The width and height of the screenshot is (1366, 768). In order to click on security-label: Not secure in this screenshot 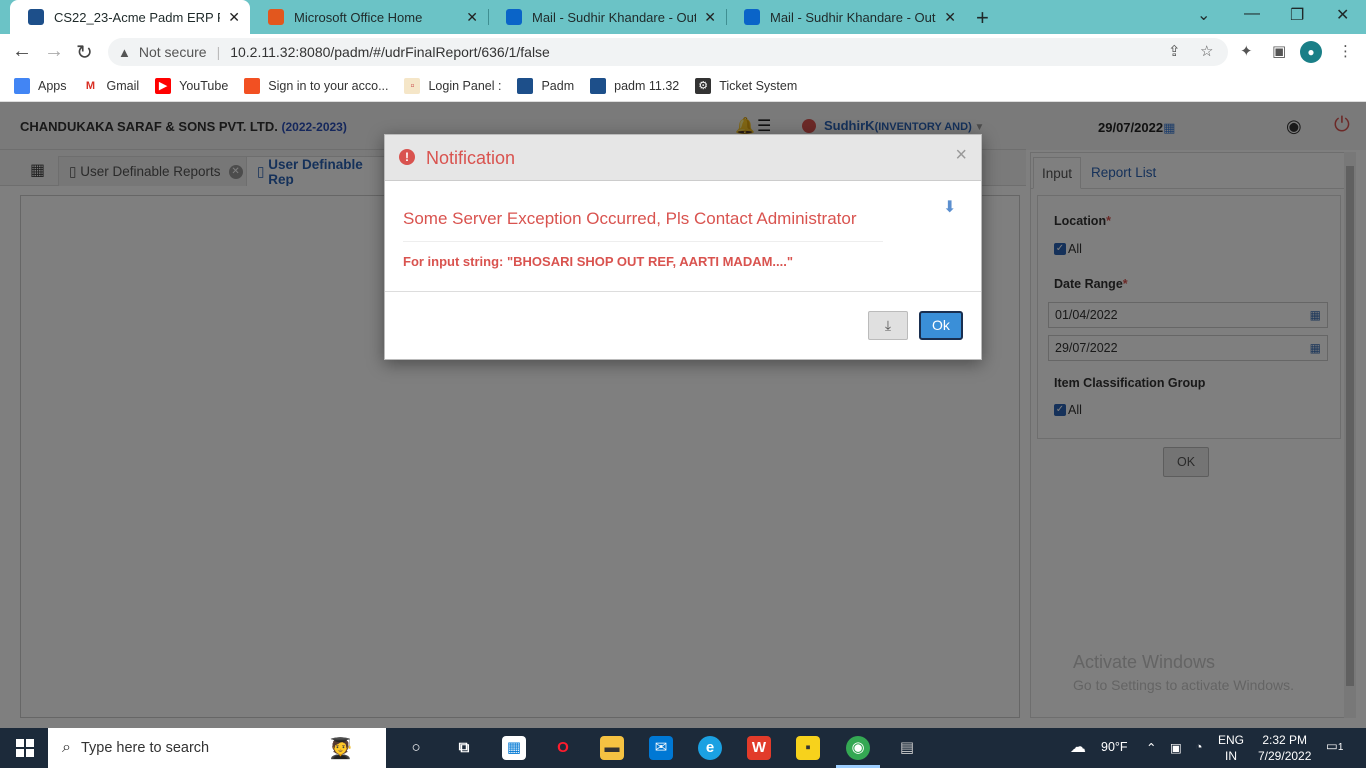, I will do `click(173, 52)`.